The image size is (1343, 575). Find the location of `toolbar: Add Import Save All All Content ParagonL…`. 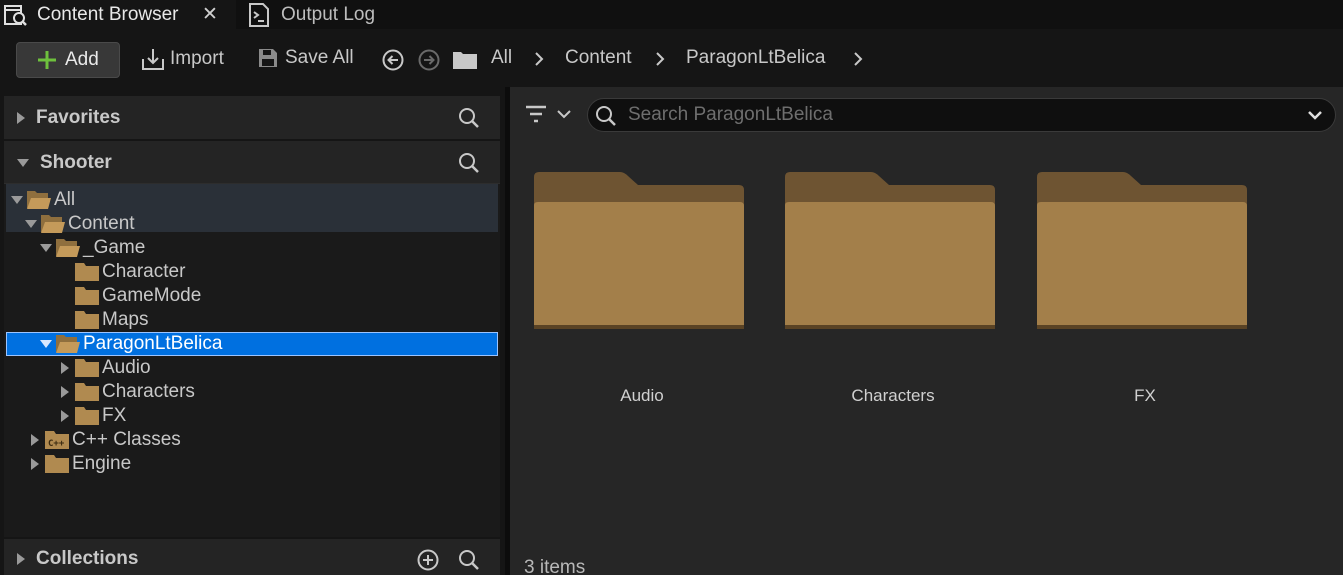

toolbar: Add Import Save All All Content ParagonL… is located at coordinates (671, 58).